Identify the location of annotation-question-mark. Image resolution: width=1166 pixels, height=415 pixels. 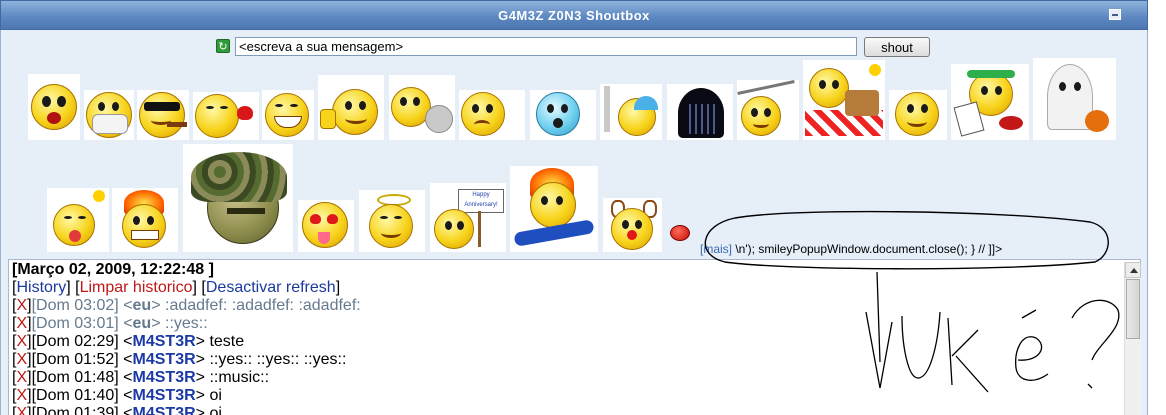
(1095, 344).